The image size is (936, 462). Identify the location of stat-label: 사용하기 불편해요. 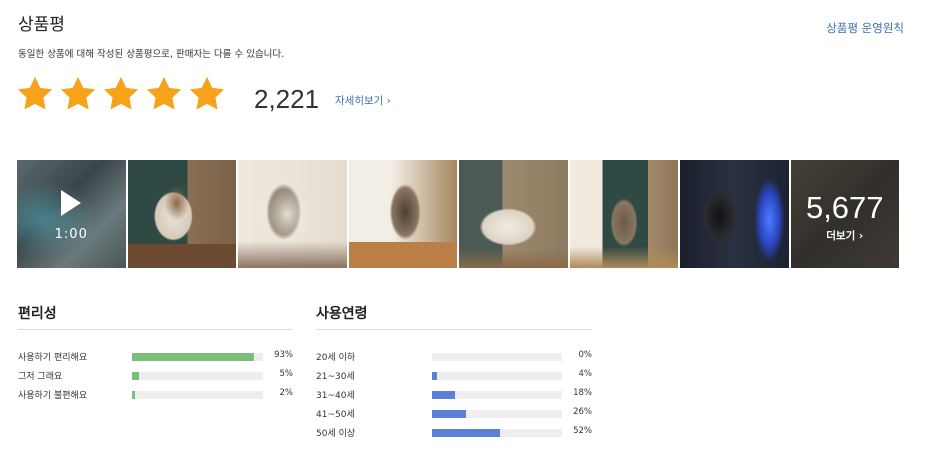
(53, 396).